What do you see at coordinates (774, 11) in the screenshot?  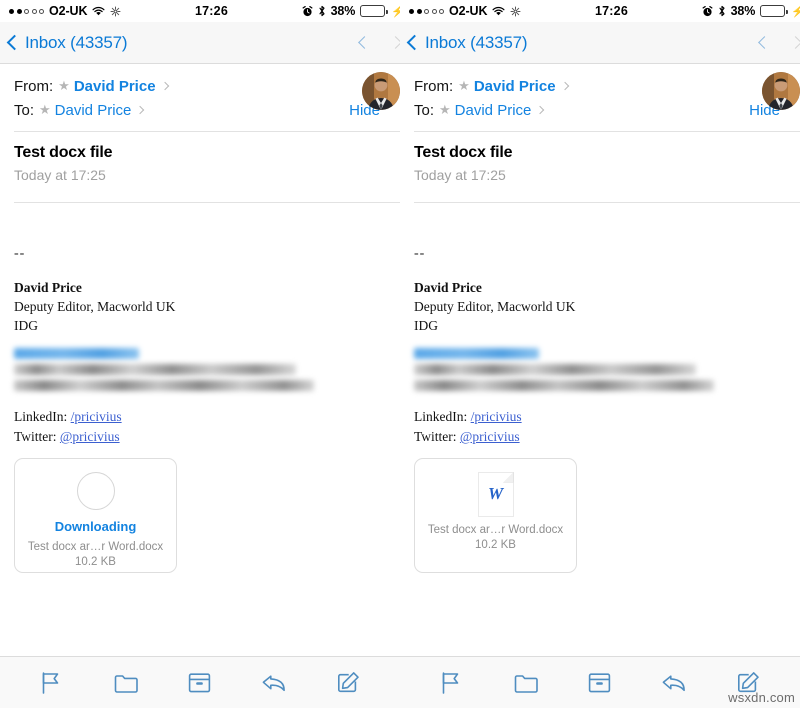 I see `battery-icon` at bounding box center [774, 11].